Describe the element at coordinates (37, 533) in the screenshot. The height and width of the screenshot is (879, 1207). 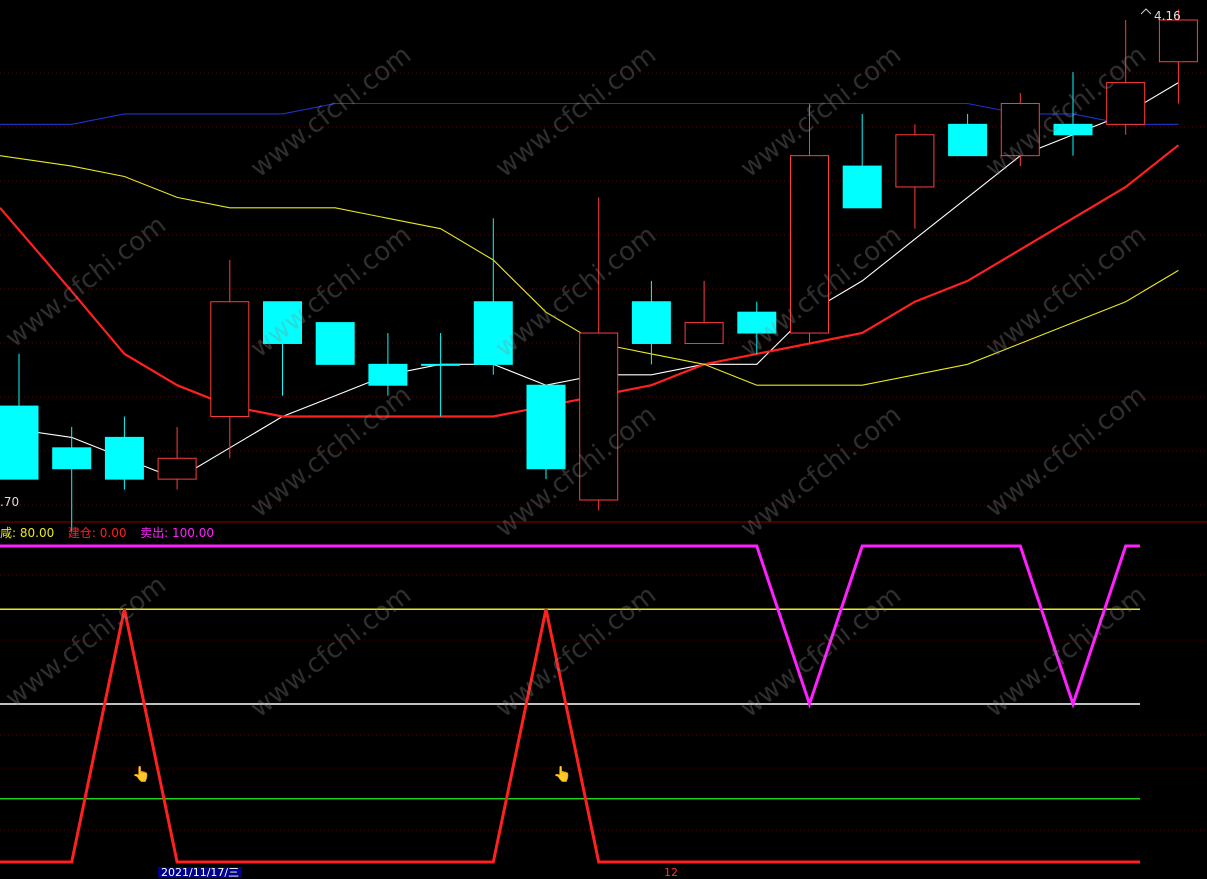
I see `legend-value-0: 80.00` at that location.